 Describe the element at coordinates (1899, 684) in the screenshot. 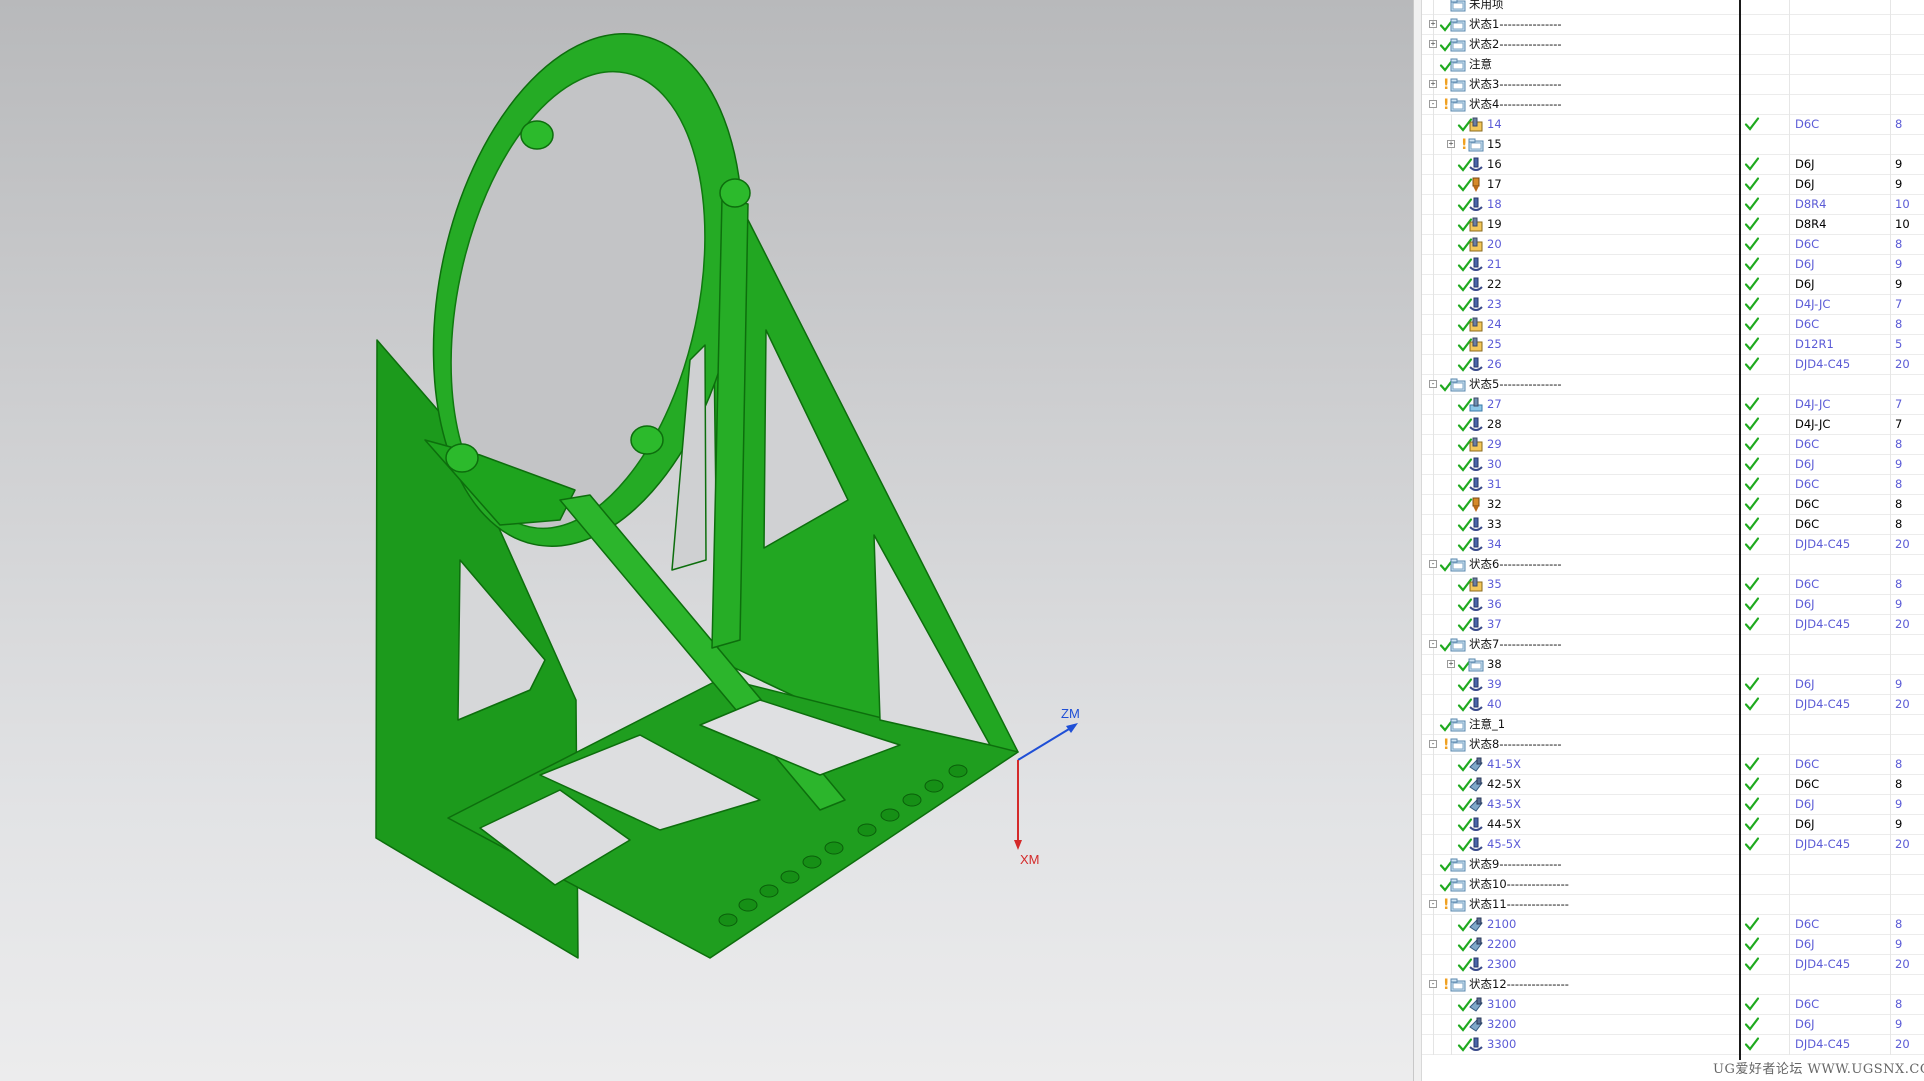

I see `tool-number-cell: 9` at that location.